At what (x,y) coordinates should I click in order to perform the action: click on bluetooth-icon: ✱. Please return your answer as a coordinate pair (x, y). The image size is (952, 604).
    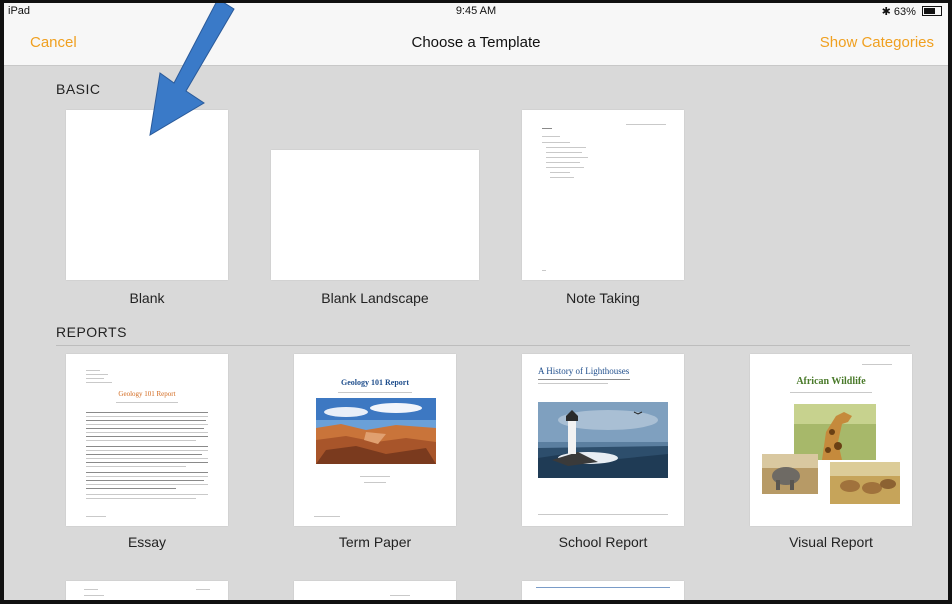
    Looking at the image, I should click on (886, 12).